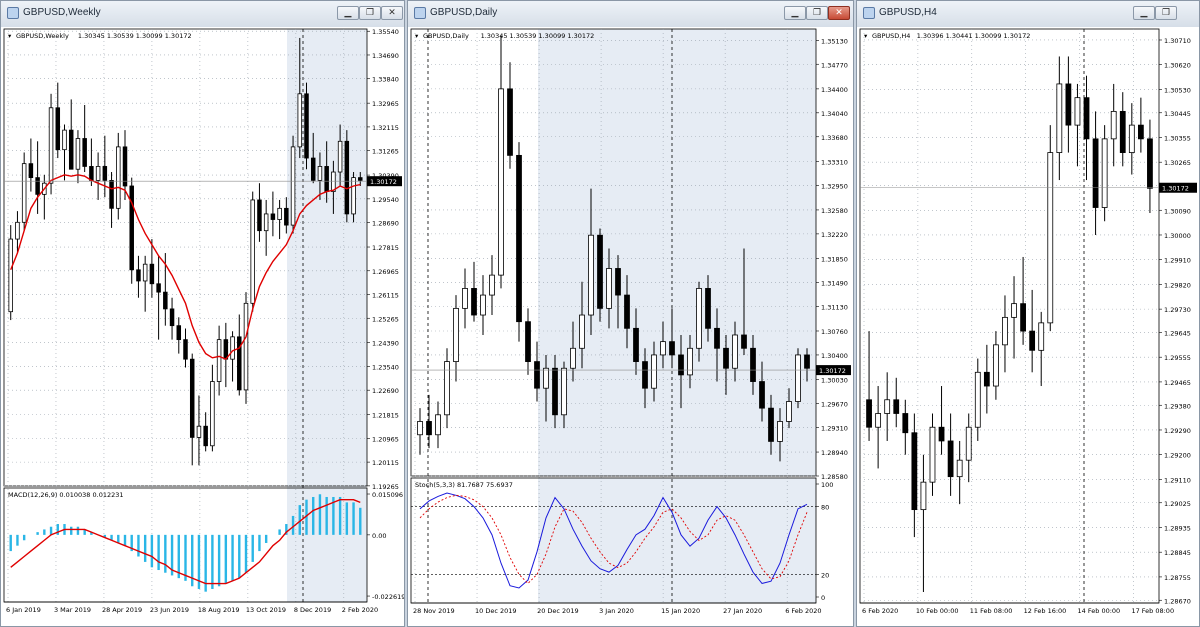 The width and height of the screenshot is (1200, 627). What do you see at coordinates (803, 611) in the screenshot?
I see `date-tick-label: 6 Feb 2020` at bounding box center [803, 611].